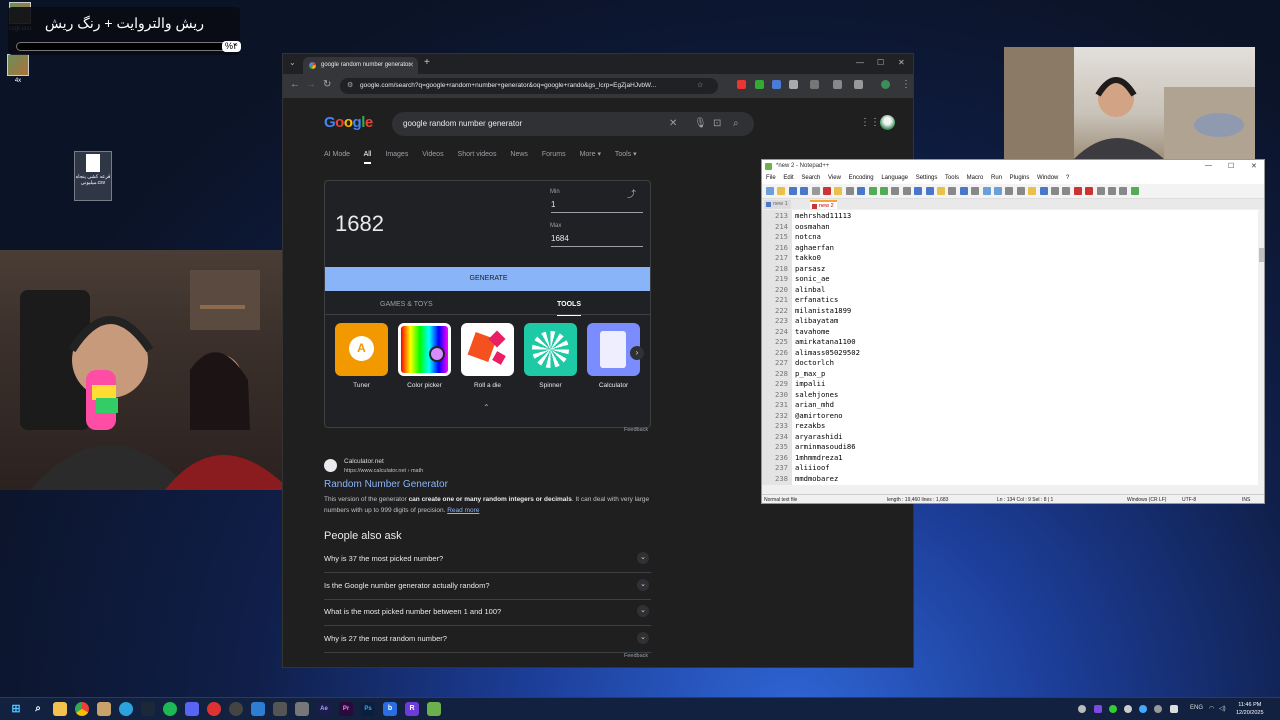 This screenshot has height=720, width=1280. Describe the element at coordinates (1211, 708) in the screenshot. I see `wifi-icon: ◠` at that location.